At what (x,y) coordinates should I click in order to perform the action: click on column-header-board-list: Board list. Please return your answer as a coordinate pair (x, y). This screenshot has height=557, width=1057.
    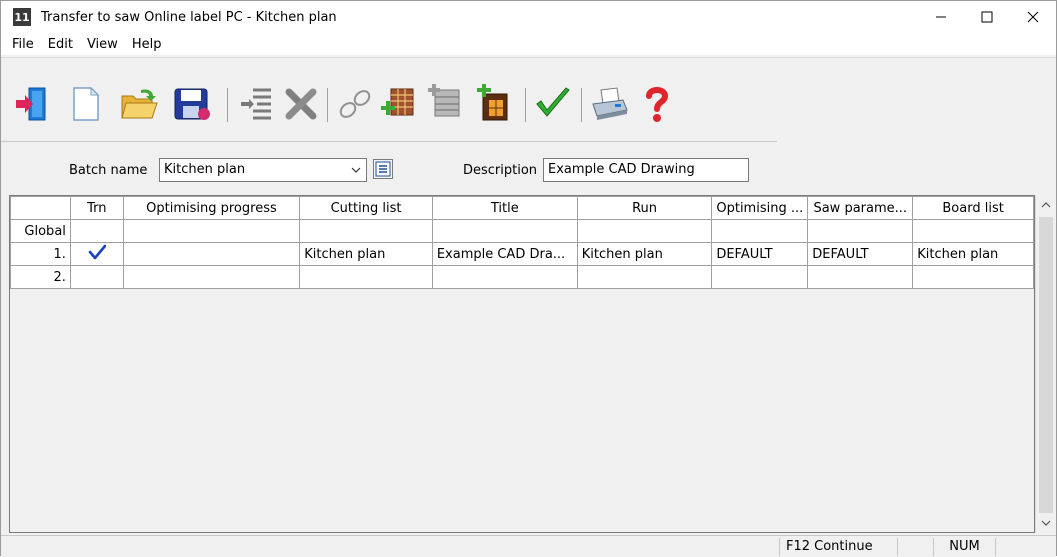
    Looking at the image, I should click on (973, 208).